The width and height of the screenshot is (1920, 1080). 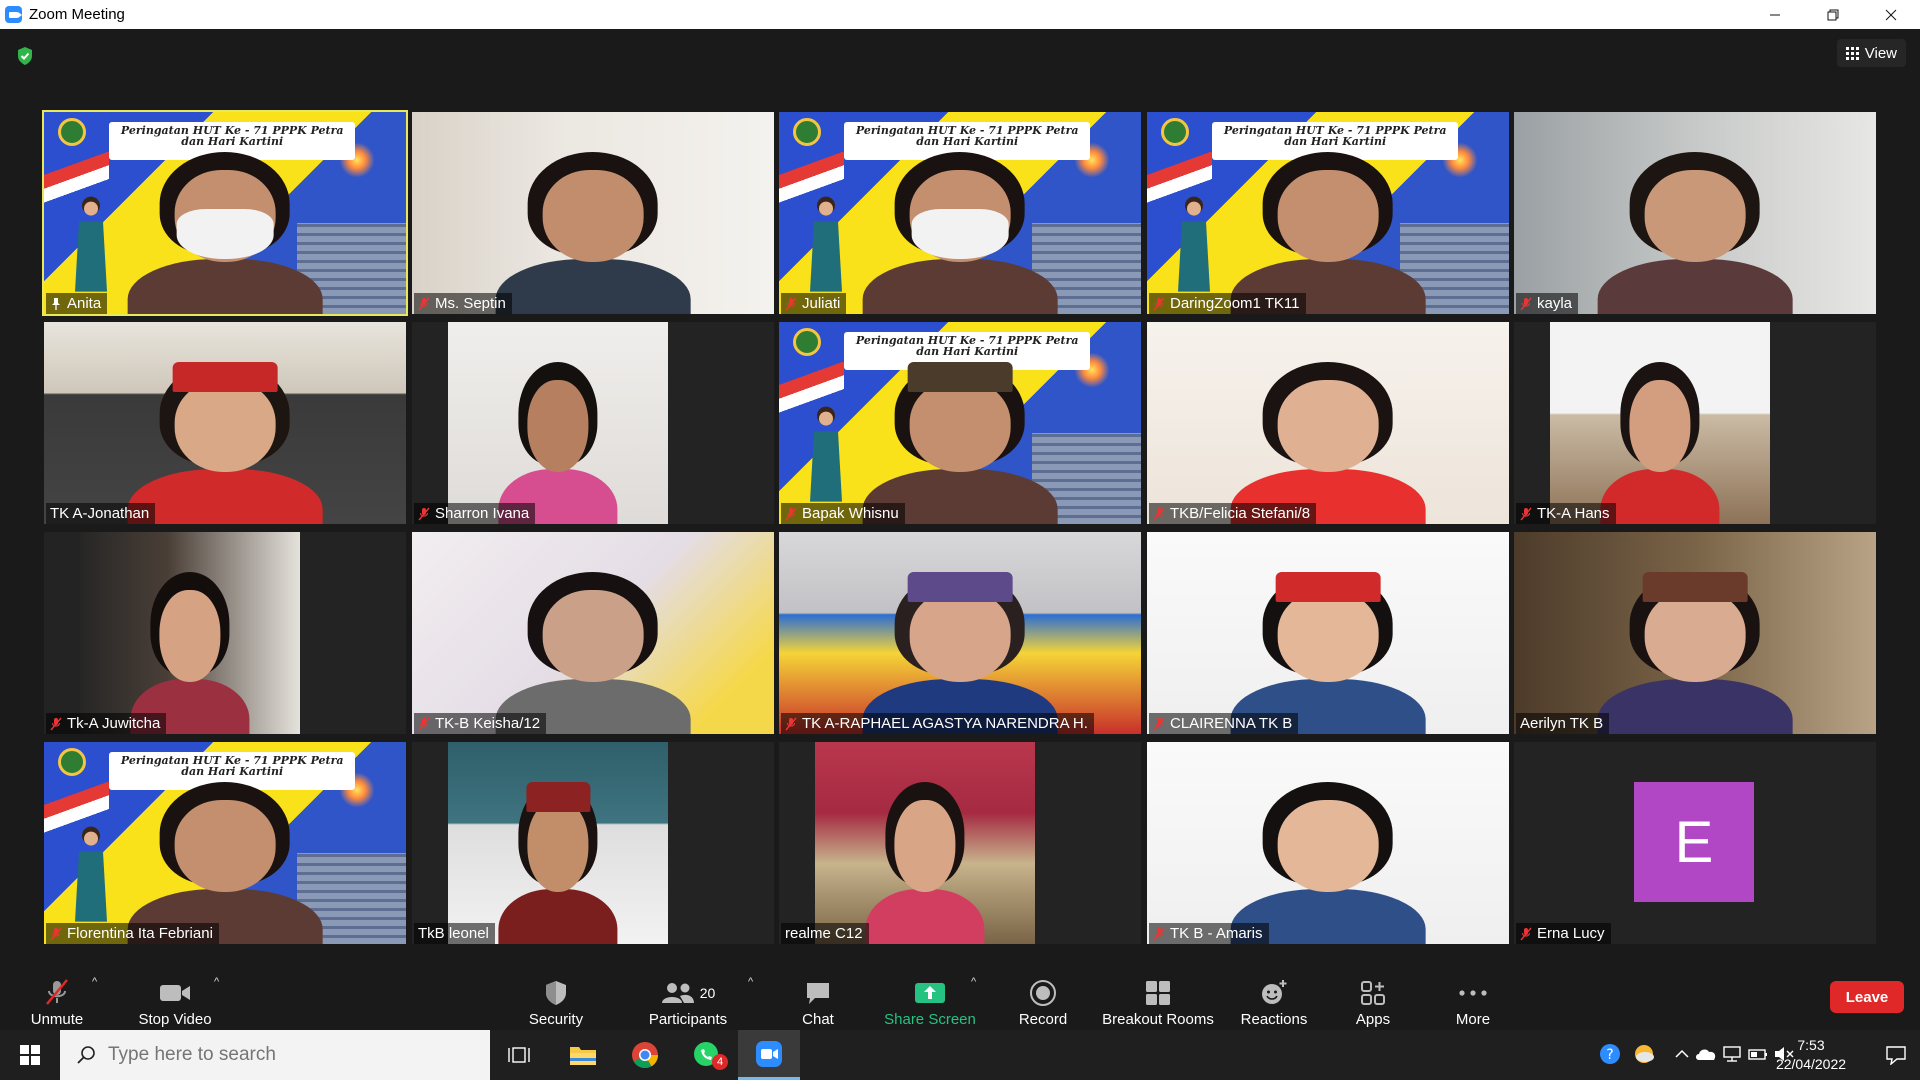 I want to click on video-tile: kayla, so click(x=1695, y=213).